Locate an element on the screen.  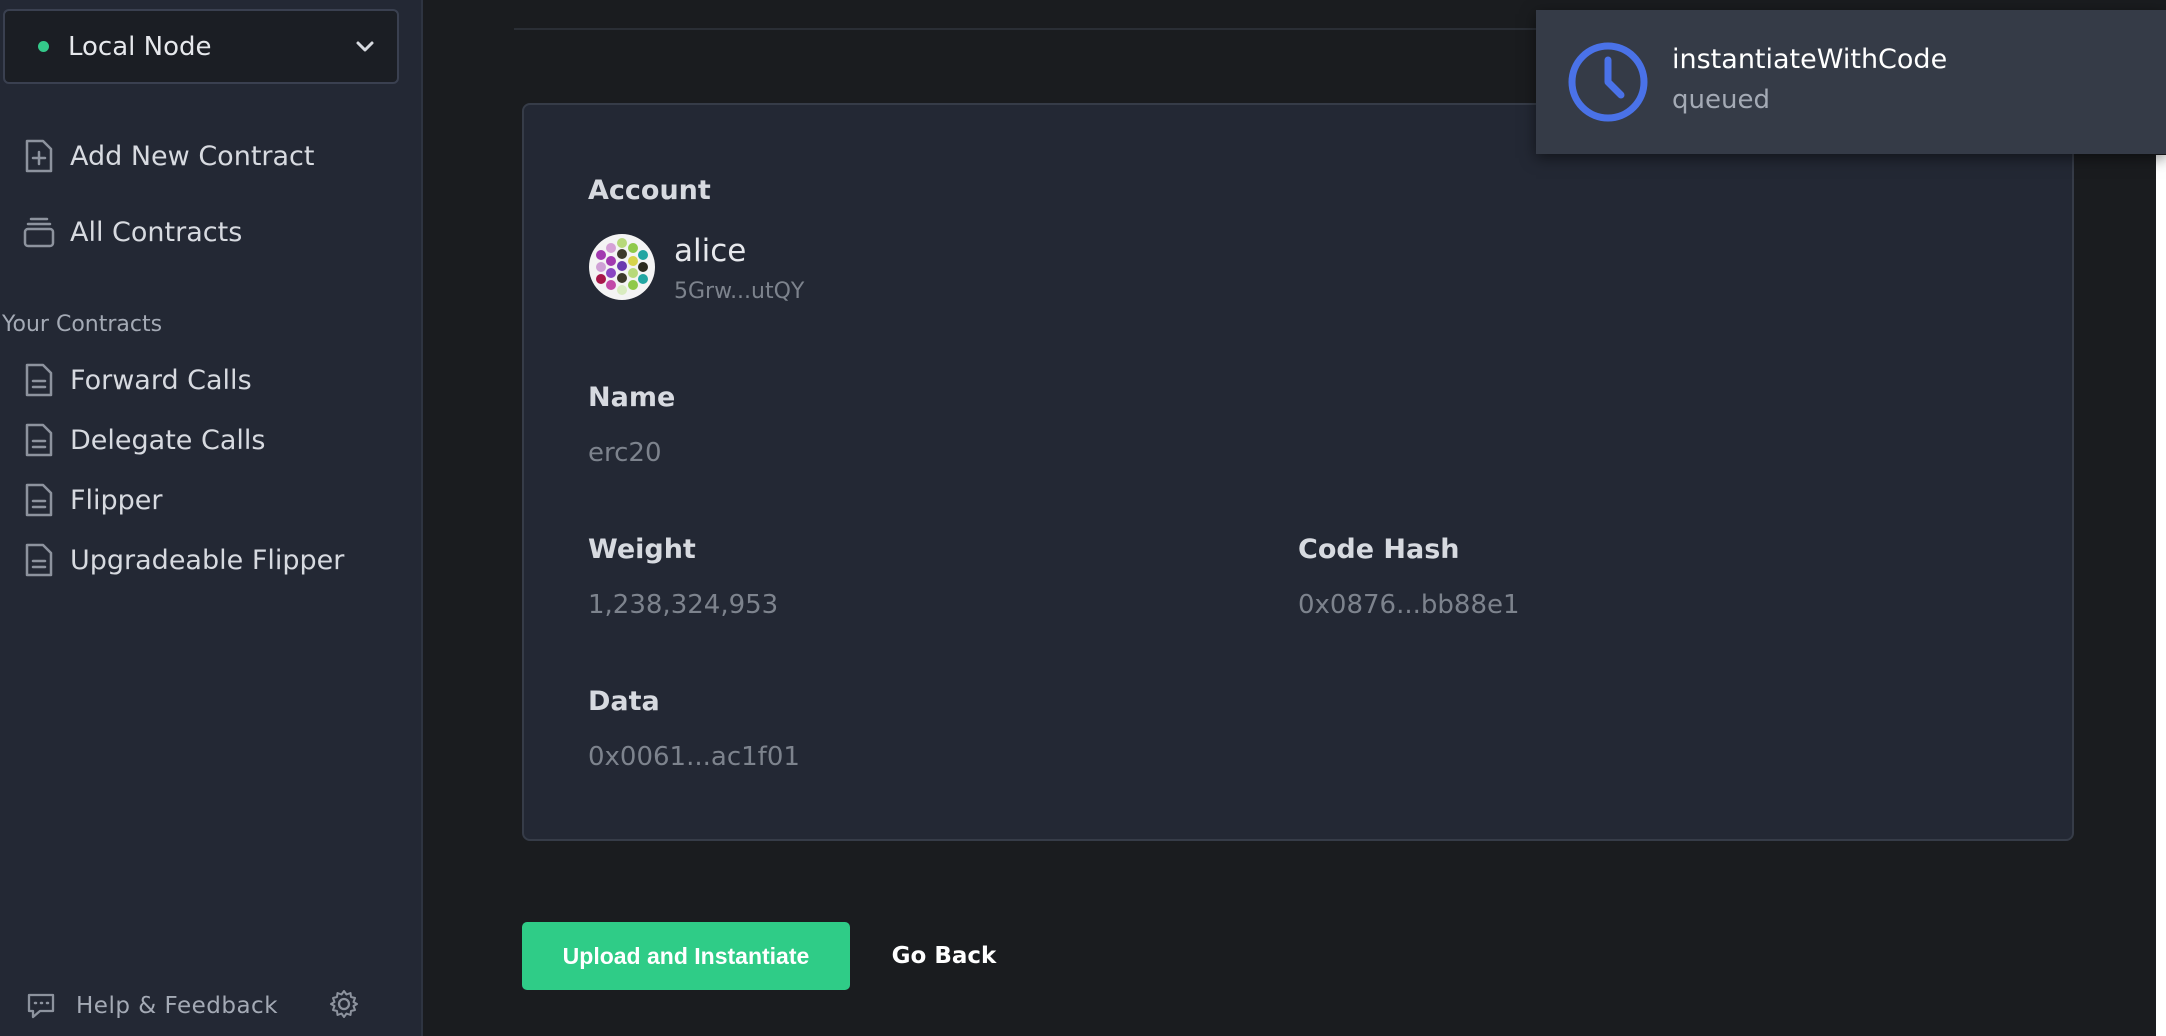
file-plus-icon is located at coordinates (39, 156).